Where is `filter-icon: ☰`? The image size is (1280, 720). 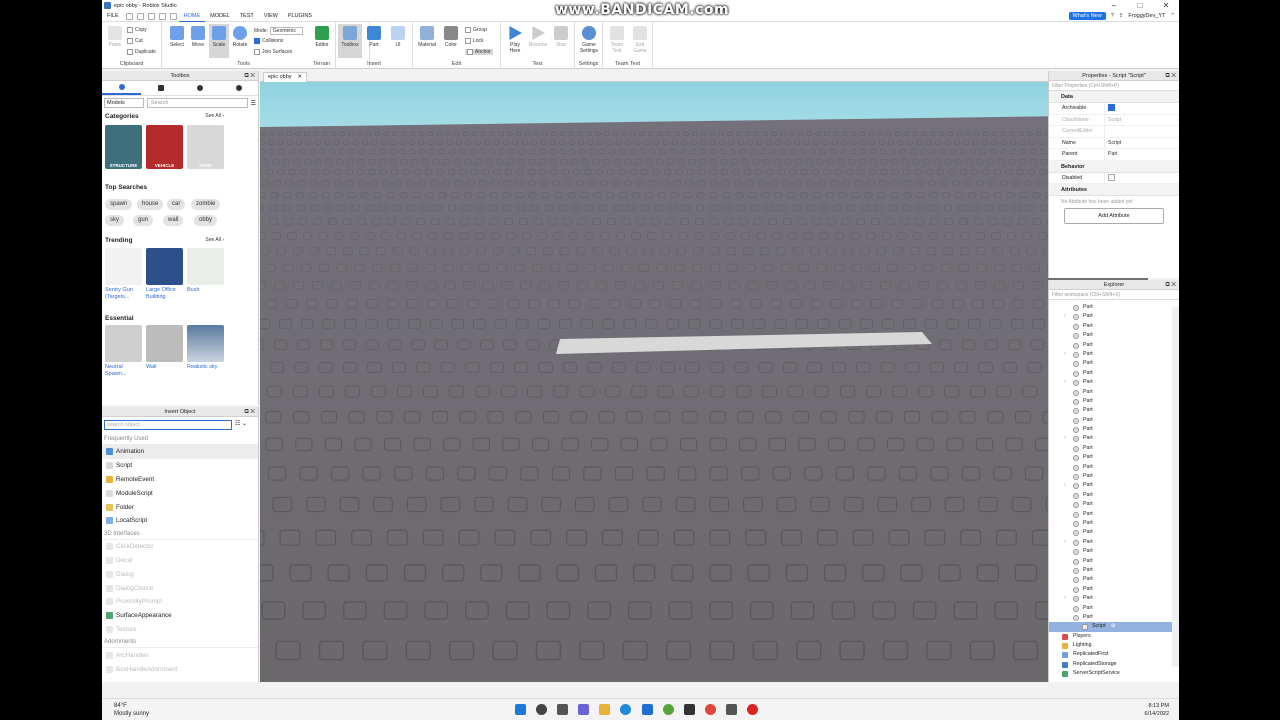 filter-icon: ☰ is located at coordinates (253, 103).